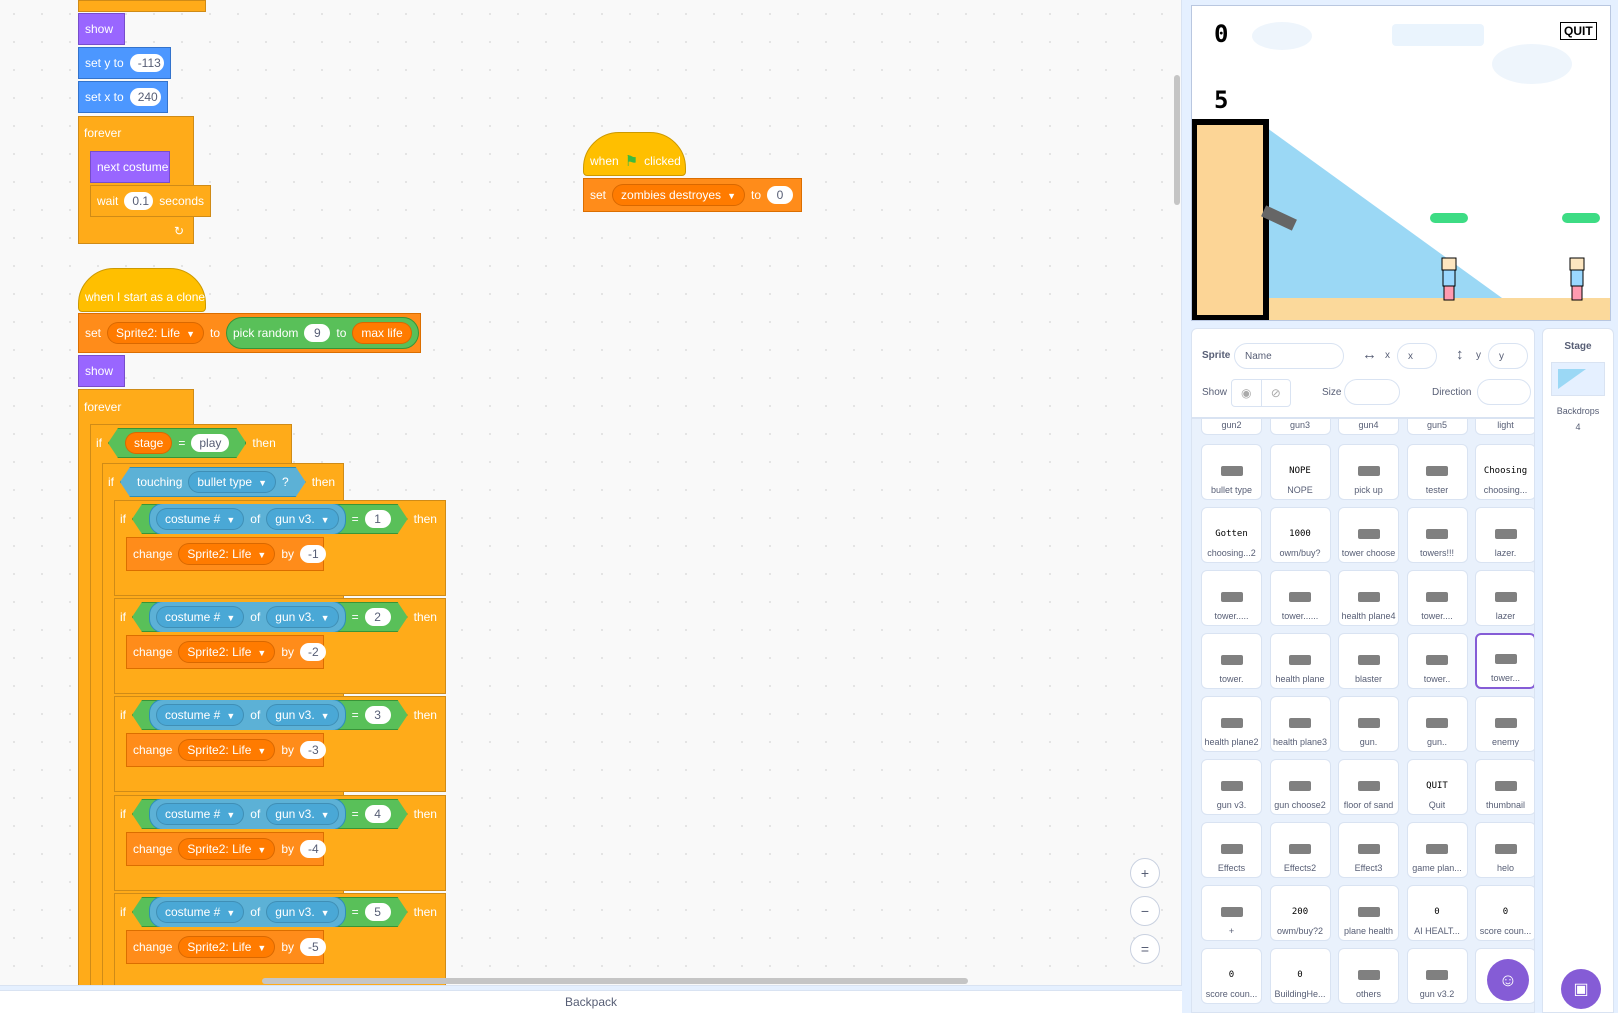 The image size is (1618, 1013). Describe the element at coordinates (1508, 980) in the screenshot. I see `choose-sprite-button: ☺` at that location.